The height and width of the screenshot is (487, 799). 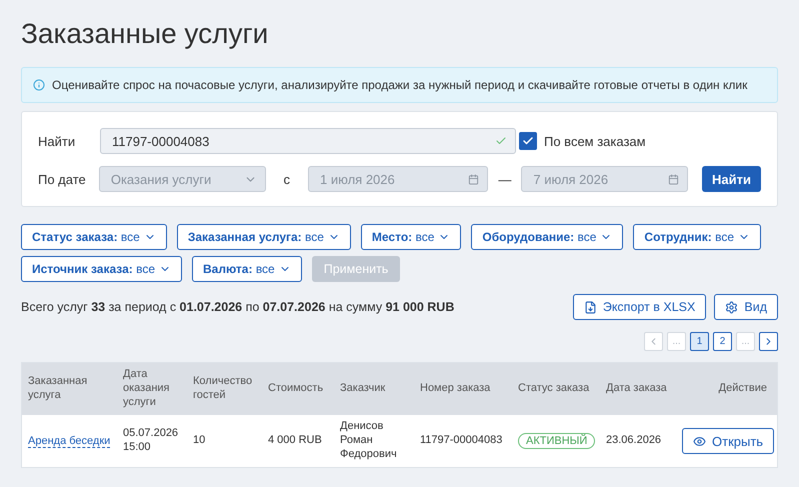 I want to click on checkbox-label: По всем заказам, so click(x=595, y=141).